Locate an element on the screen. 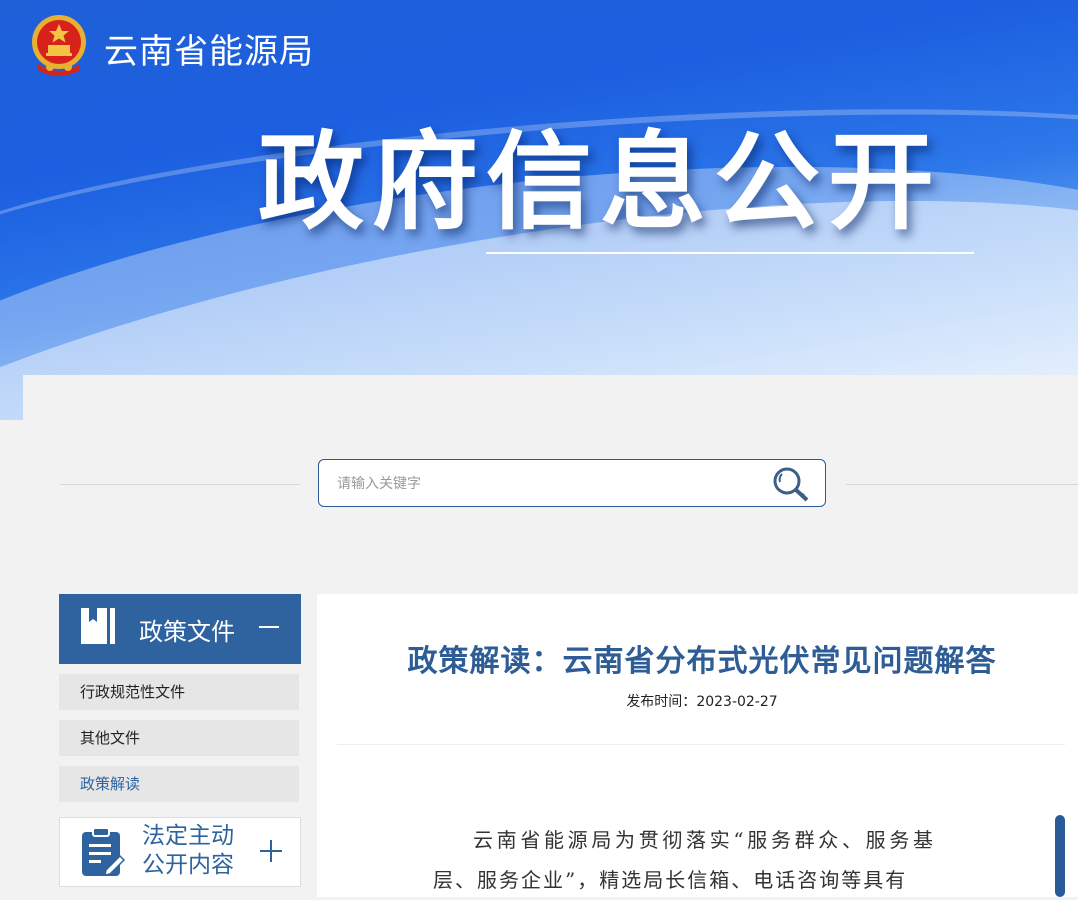 The height and width of the screenshot is (900, 1078). scrollbar-thumb is located at coordinates (1060, 856).